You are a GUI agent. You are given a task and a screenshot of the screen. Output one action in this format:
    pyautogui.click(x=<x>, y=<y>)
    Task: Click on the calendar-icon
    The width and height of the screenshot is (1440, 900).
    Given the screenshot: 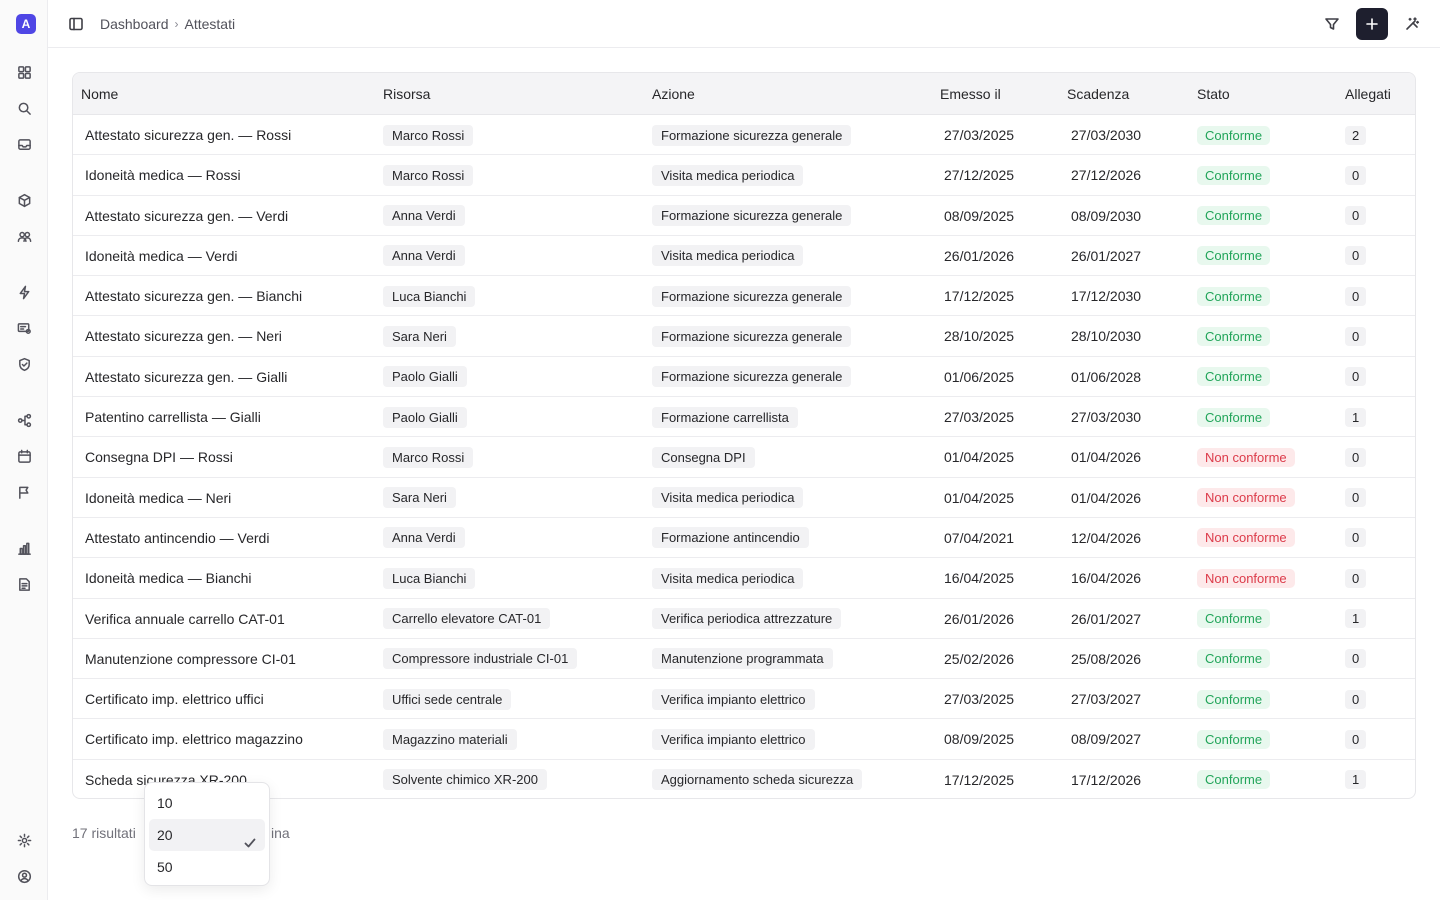 What is the action you would take?
    pyautogui.click(x=24, y=456)
    